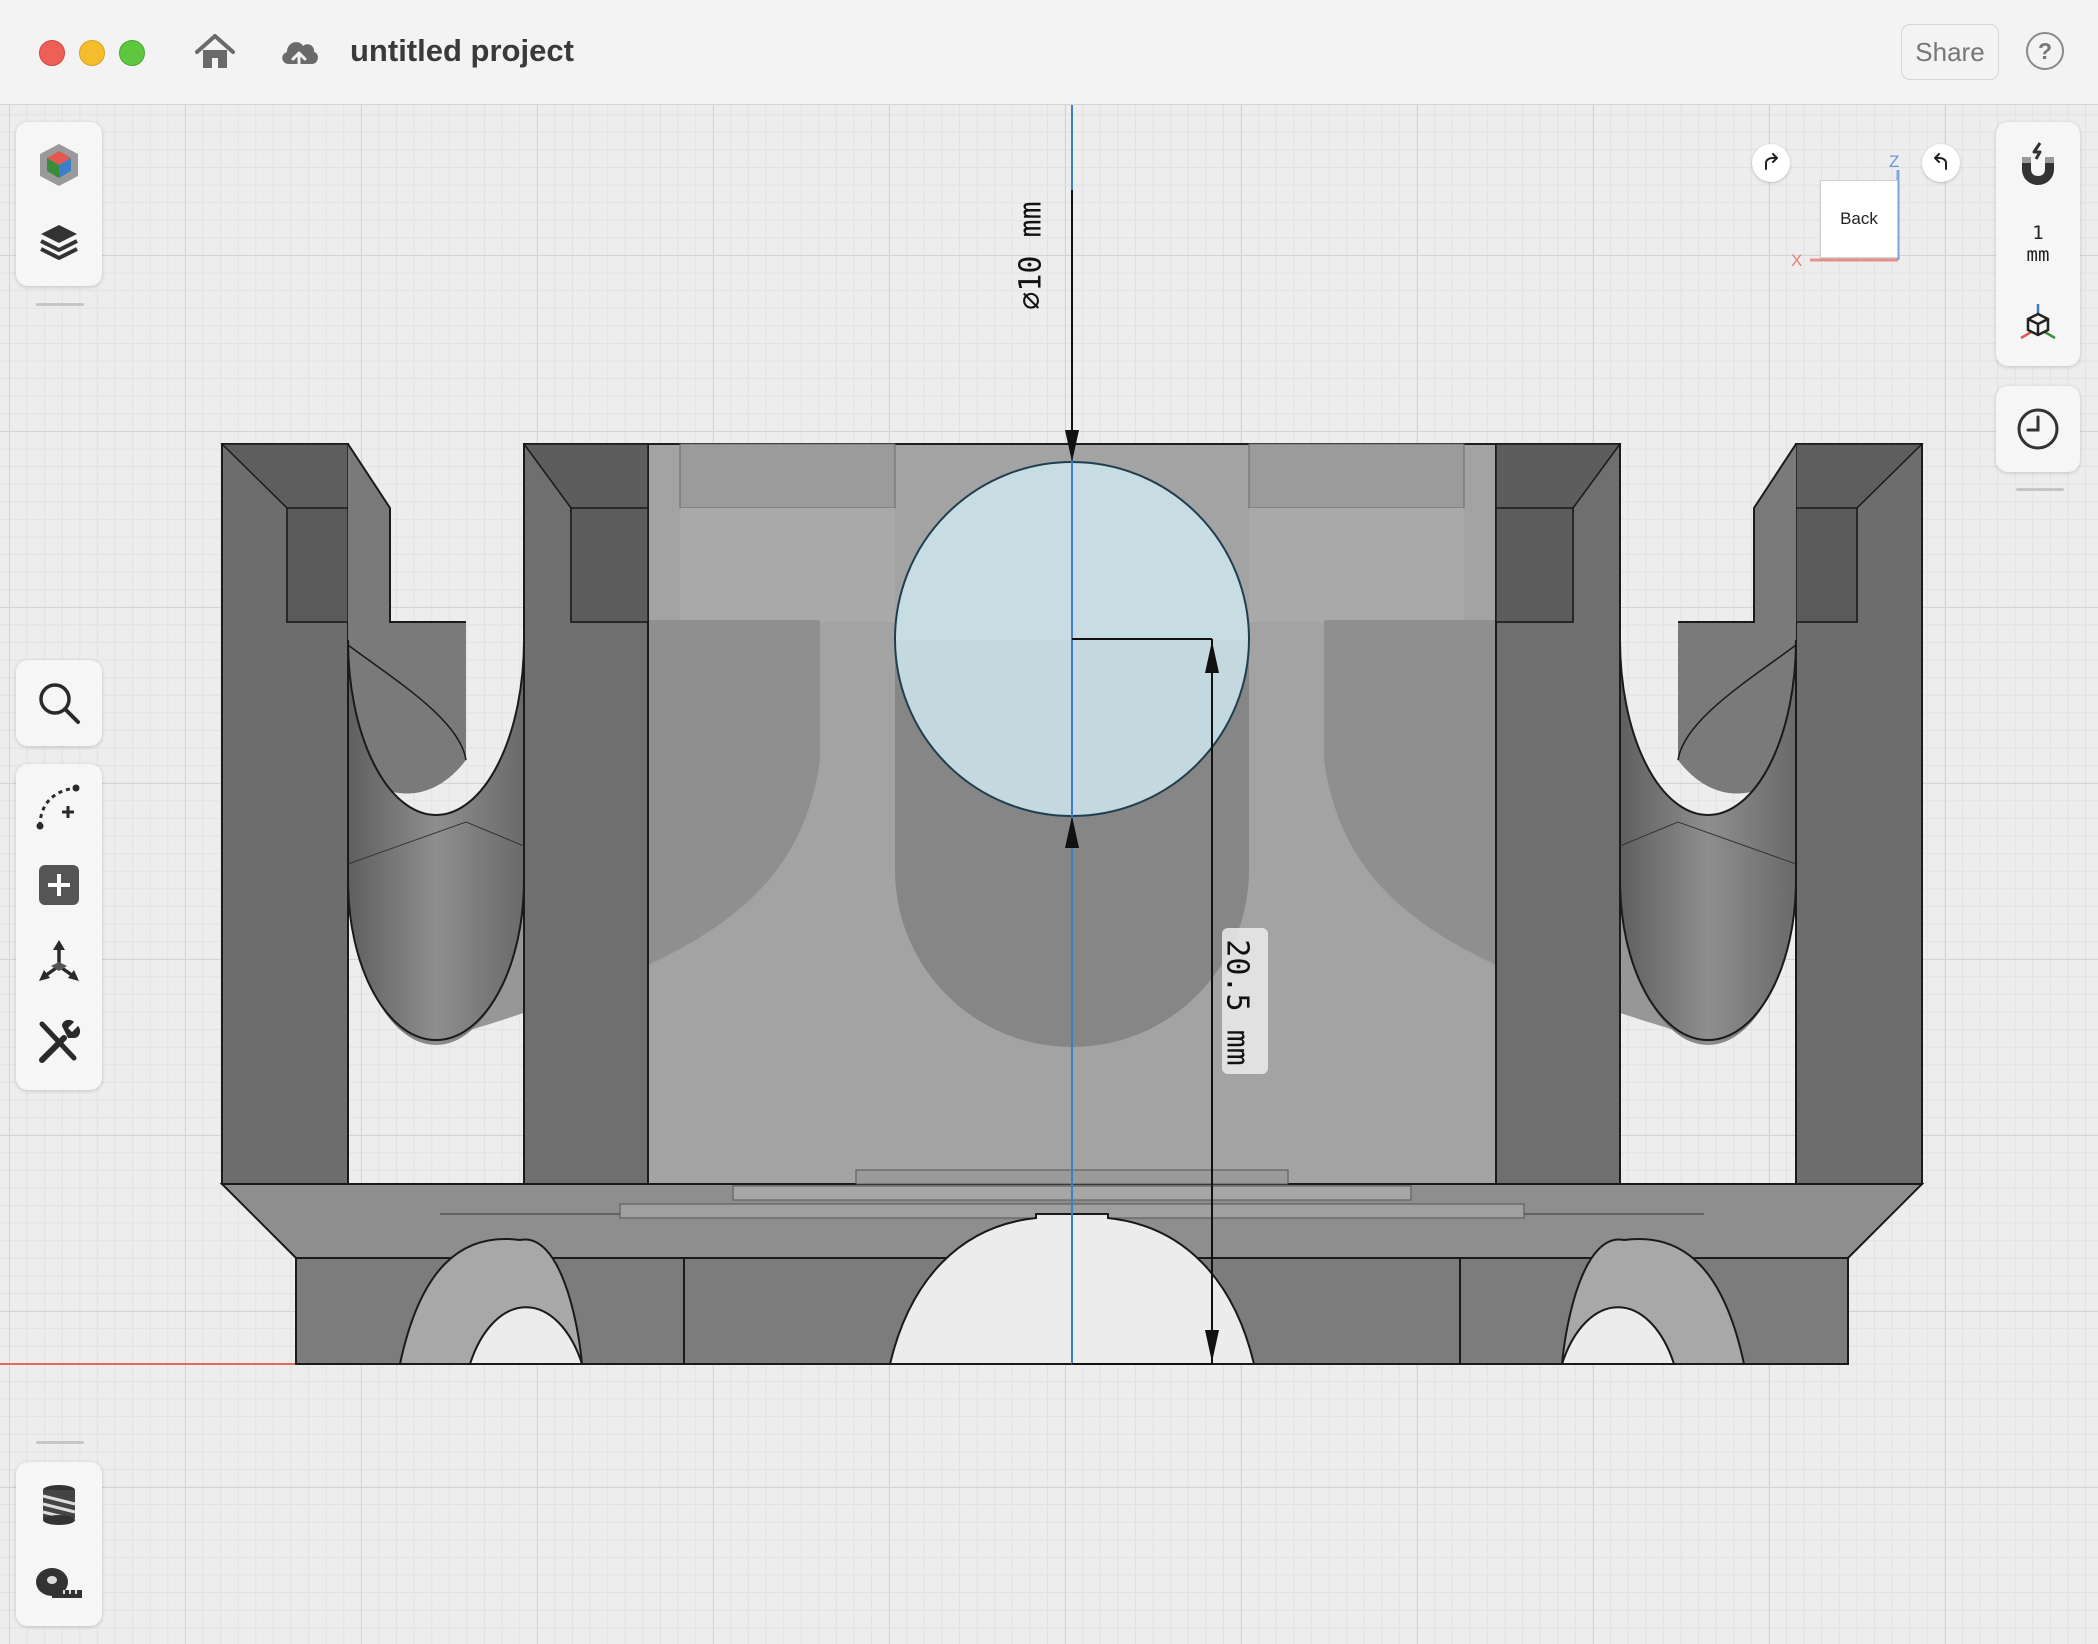 This screenshot has width=2098, height=1644. I want to click on rotate-cw-icon, so click(1771, 161).